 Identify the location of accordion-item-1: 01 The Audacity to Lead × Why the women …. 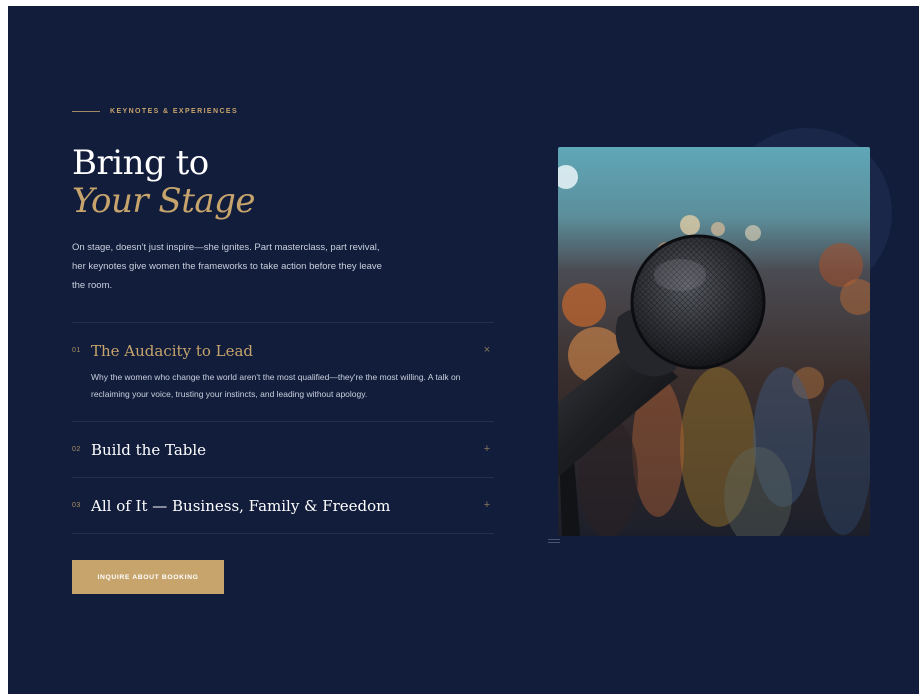
(283, 372).